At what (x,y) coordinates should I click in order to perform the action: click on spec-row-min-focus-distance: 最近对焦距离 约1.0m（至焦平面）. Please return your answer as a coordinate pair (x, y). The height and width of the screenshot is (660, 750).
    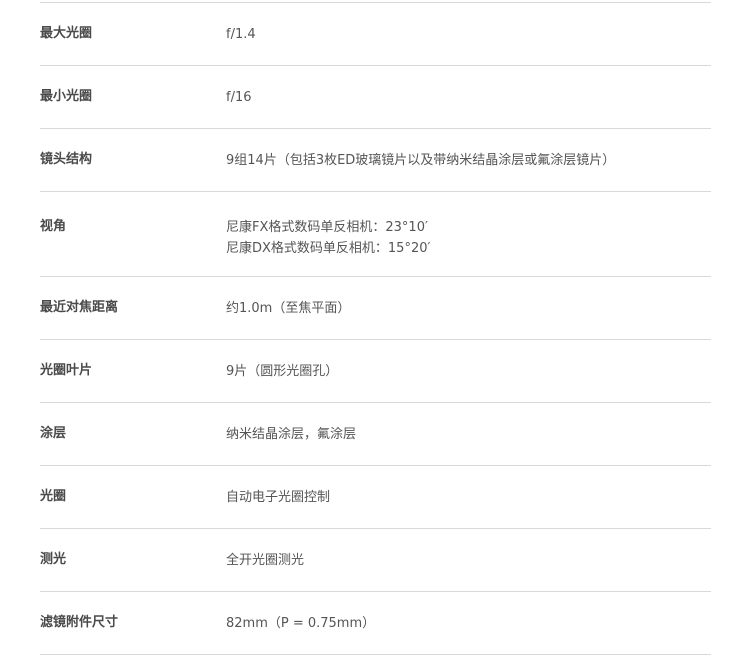
    Looking at the image, I should click on (375, 308).